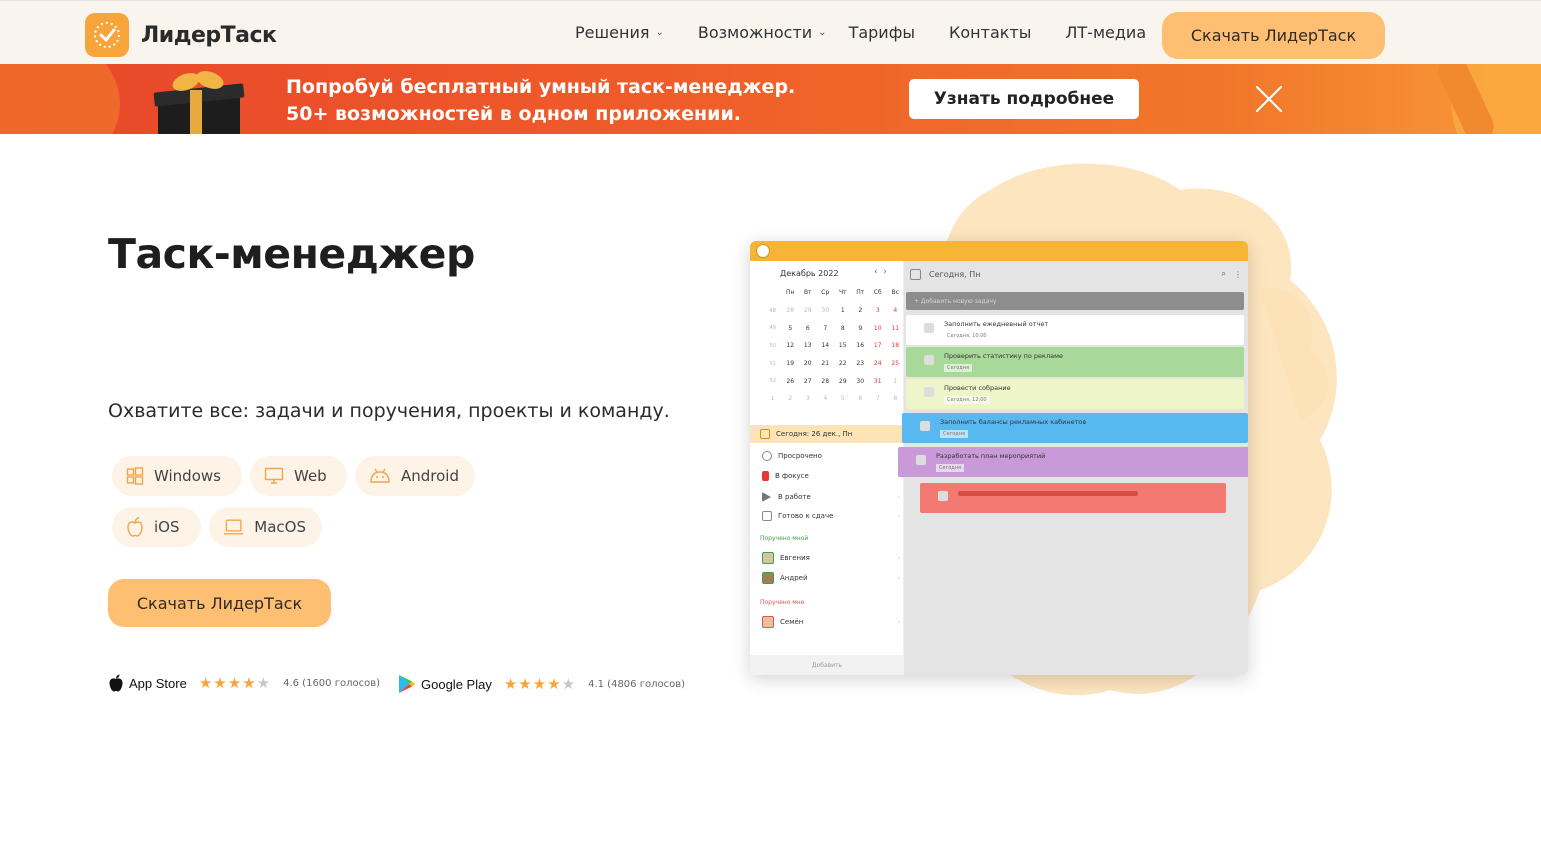 The image size is (1541, 867). I want to click on add-task-input: + Добавить новую задачу, so click(1075, 301).